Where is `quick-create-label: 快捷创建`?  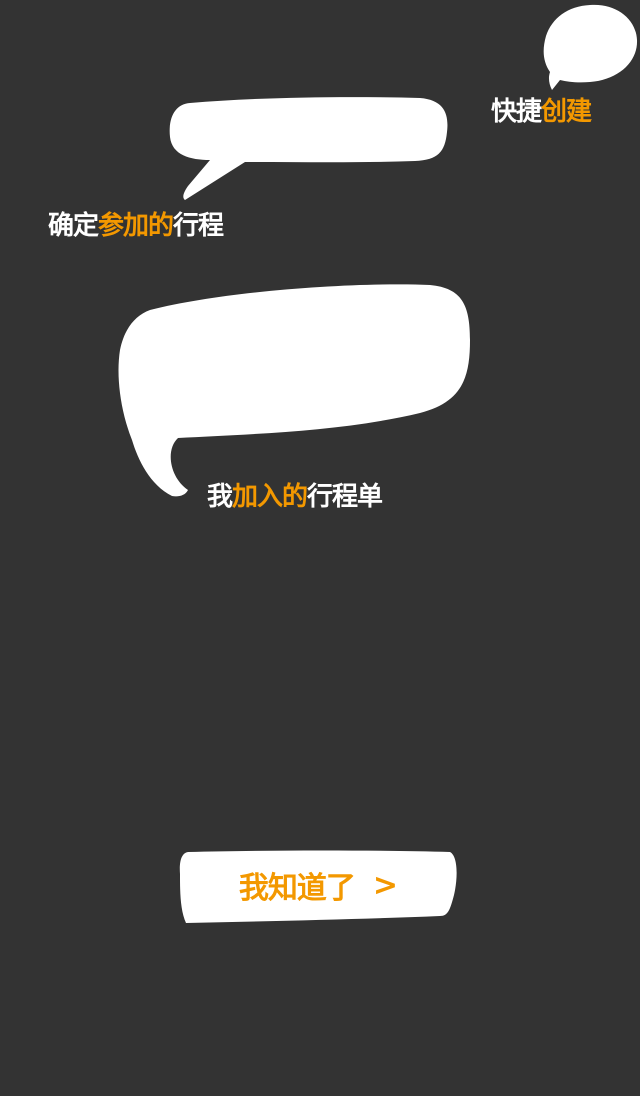 quick-create-label: 快捷创建 is located at coordinates (541, 112).